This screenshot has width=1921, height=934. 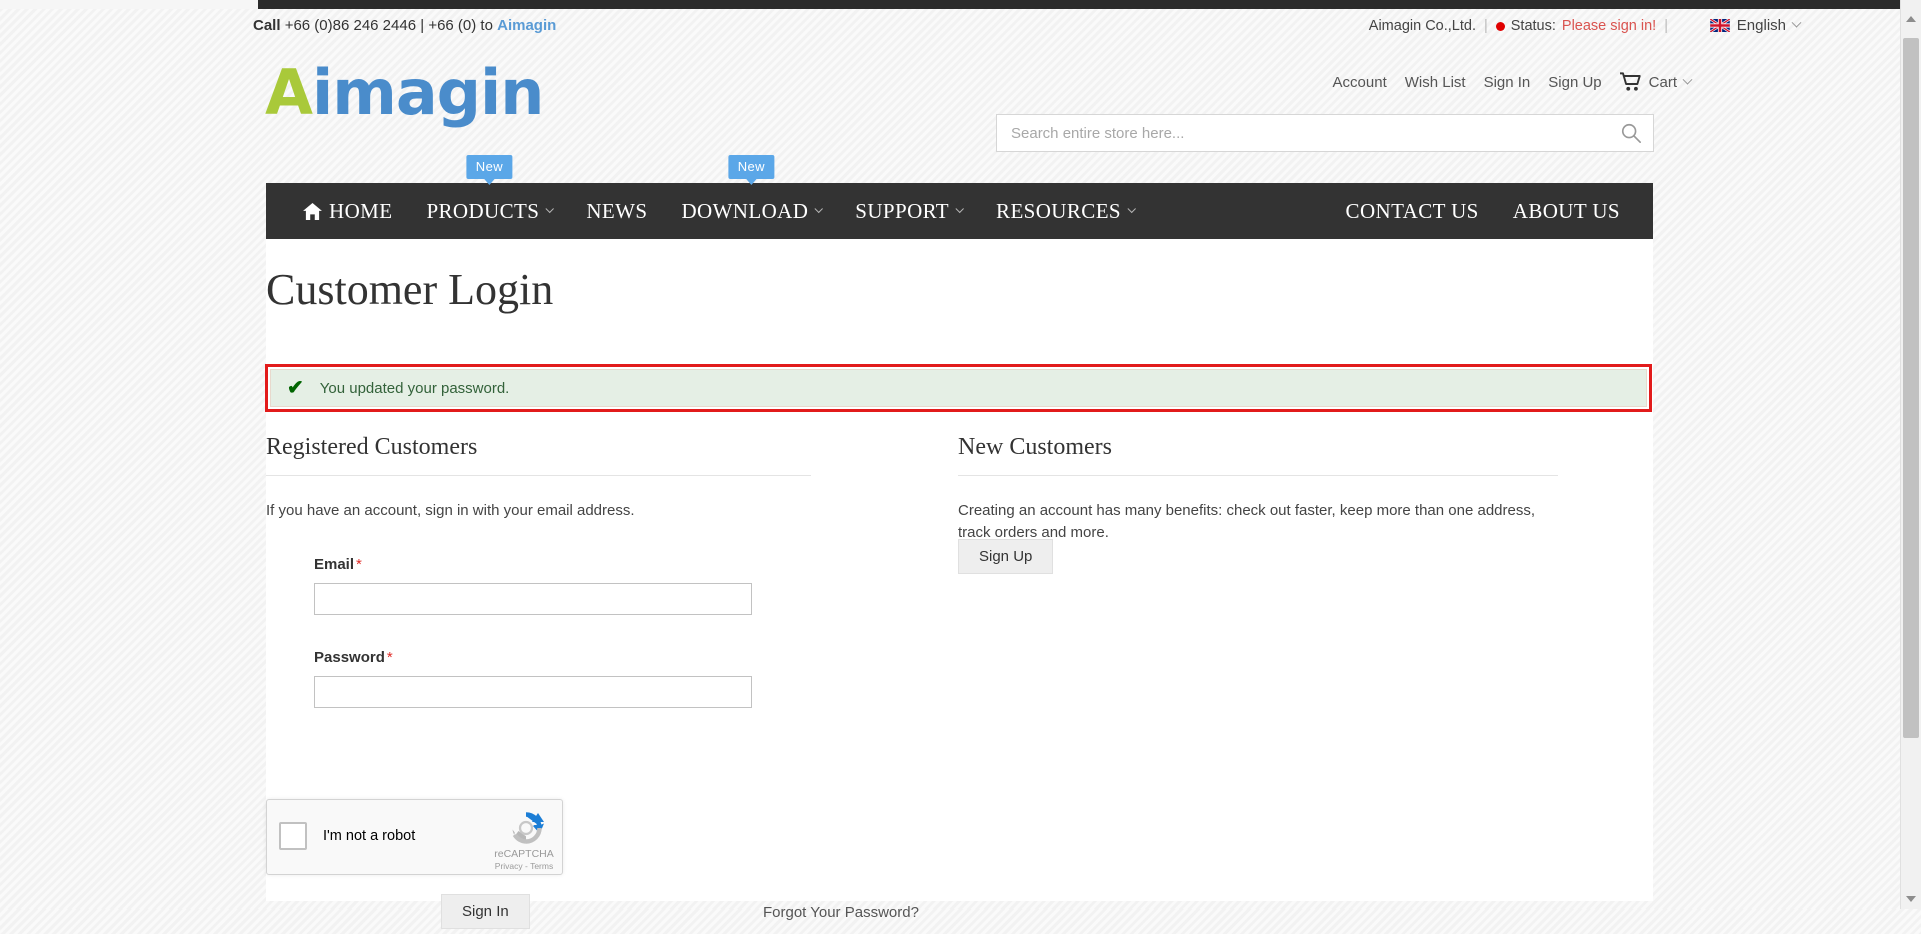 I want to click on sign-in-button: Sign In, so click(x=485, y=911).